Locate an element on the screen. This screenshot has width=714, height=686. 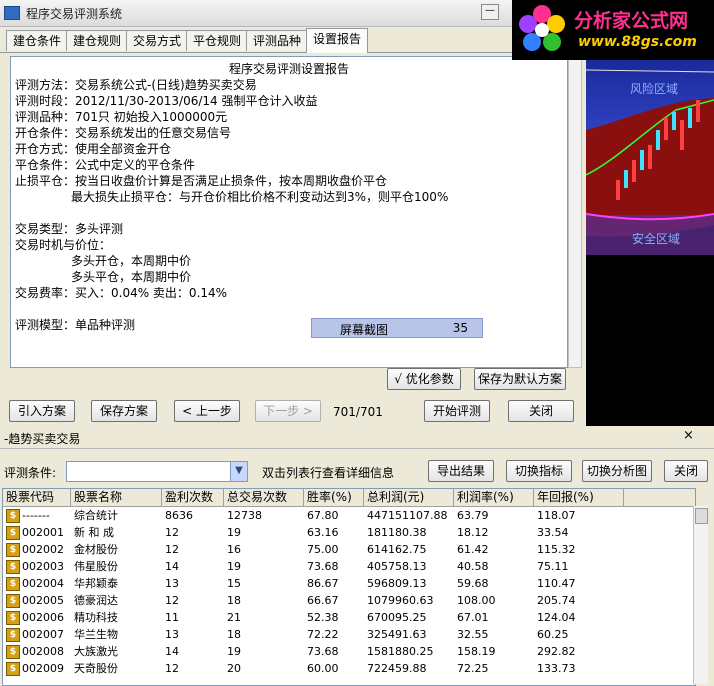
scrollbar-thumb is located at coordinates (701, 516).